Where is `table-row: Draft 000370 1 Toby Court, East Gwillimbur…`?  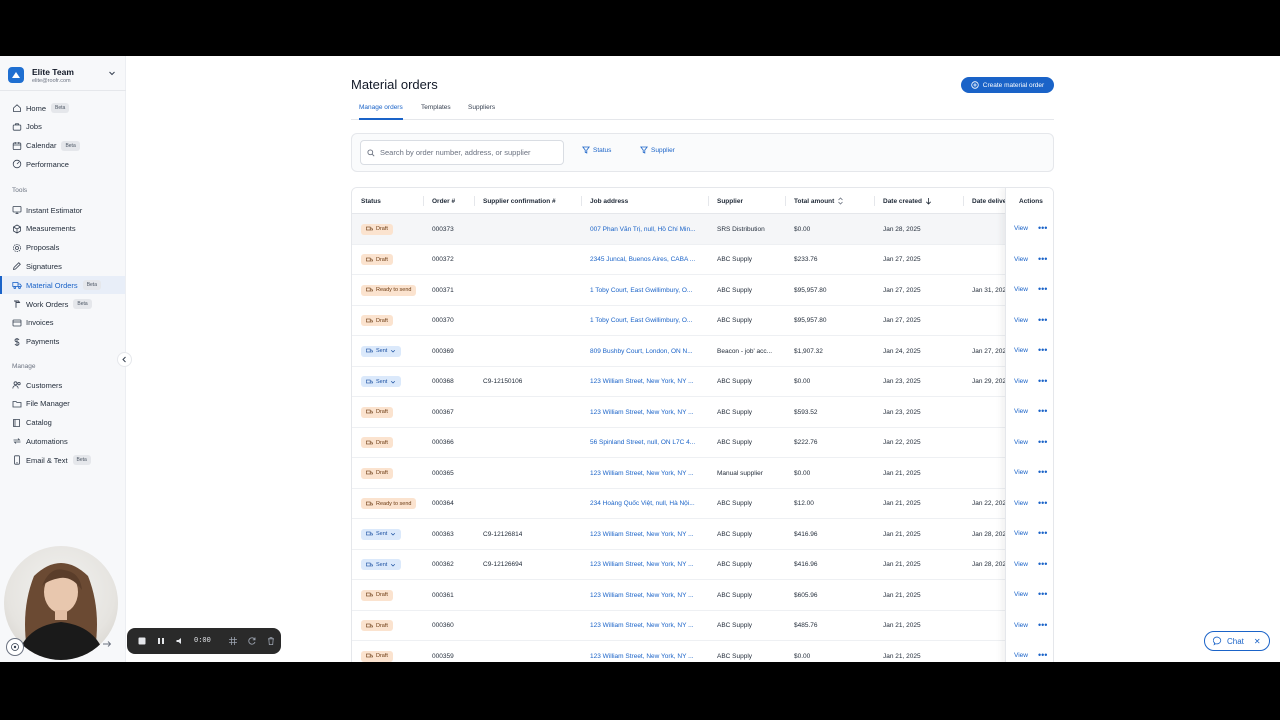
table-row: Draft 000370 1 Toby Court, East Gwillimbur… is located at coordinates (702, 320).